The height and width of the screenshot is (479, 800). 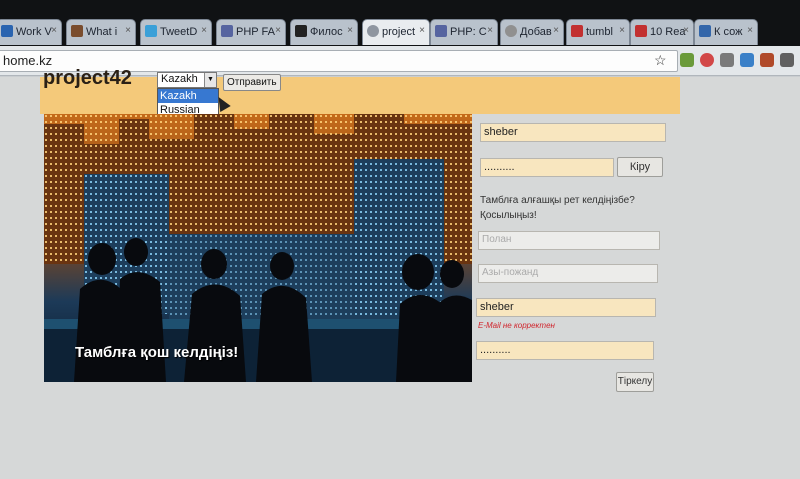 What do you see at coordinates (569, 240) in the screenshot?
I see `signup-name-input: Полан` at bounding box center [569, 240].